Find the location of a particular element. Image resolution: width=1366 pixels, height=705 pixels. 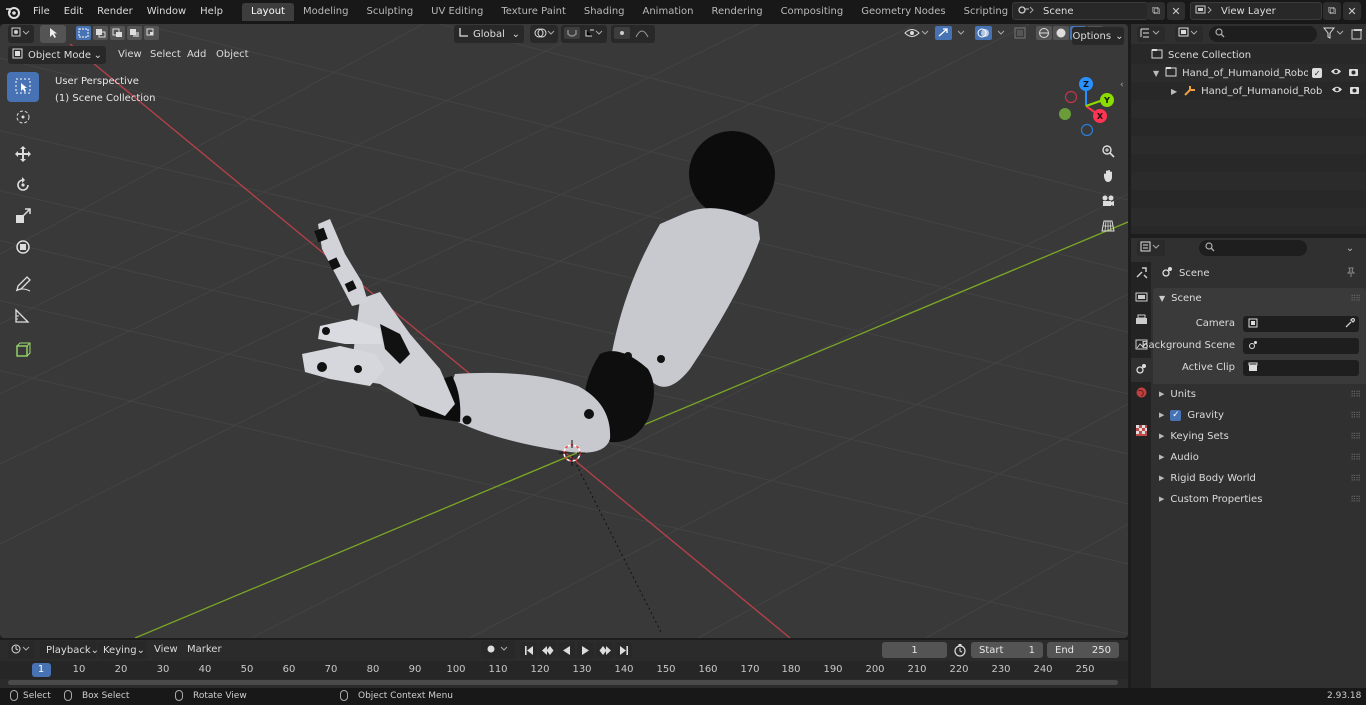

camera-view-icon is located at coordinates (1108, 201).